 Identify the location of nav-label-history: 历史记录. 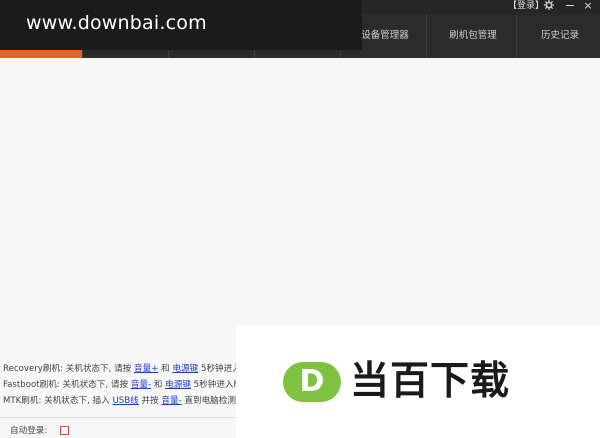
(559, 35).